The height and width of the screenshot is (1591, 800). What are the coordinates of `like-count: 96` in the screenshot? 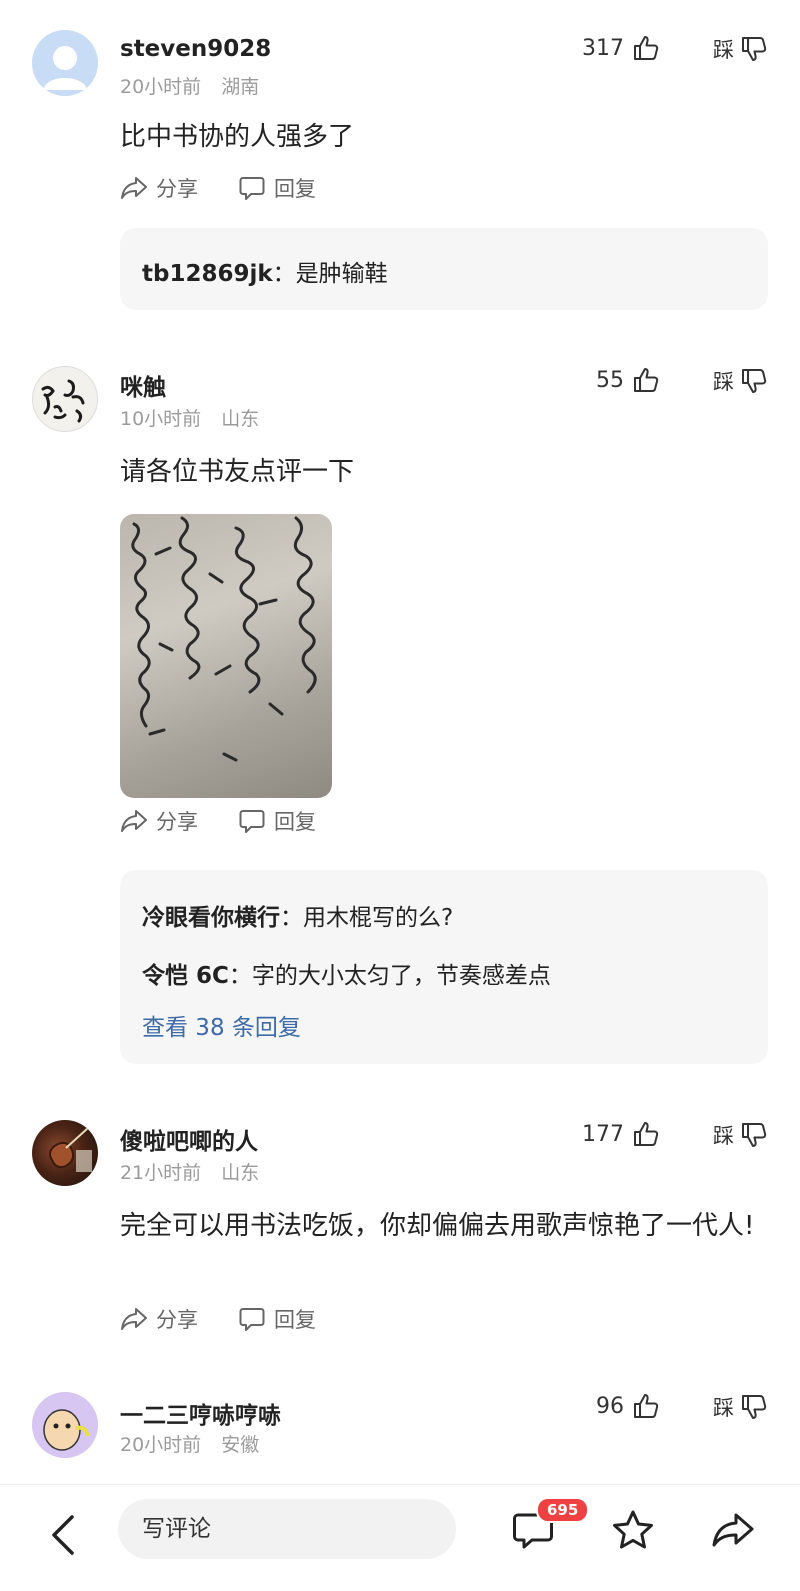 It's located at (610, 1406).